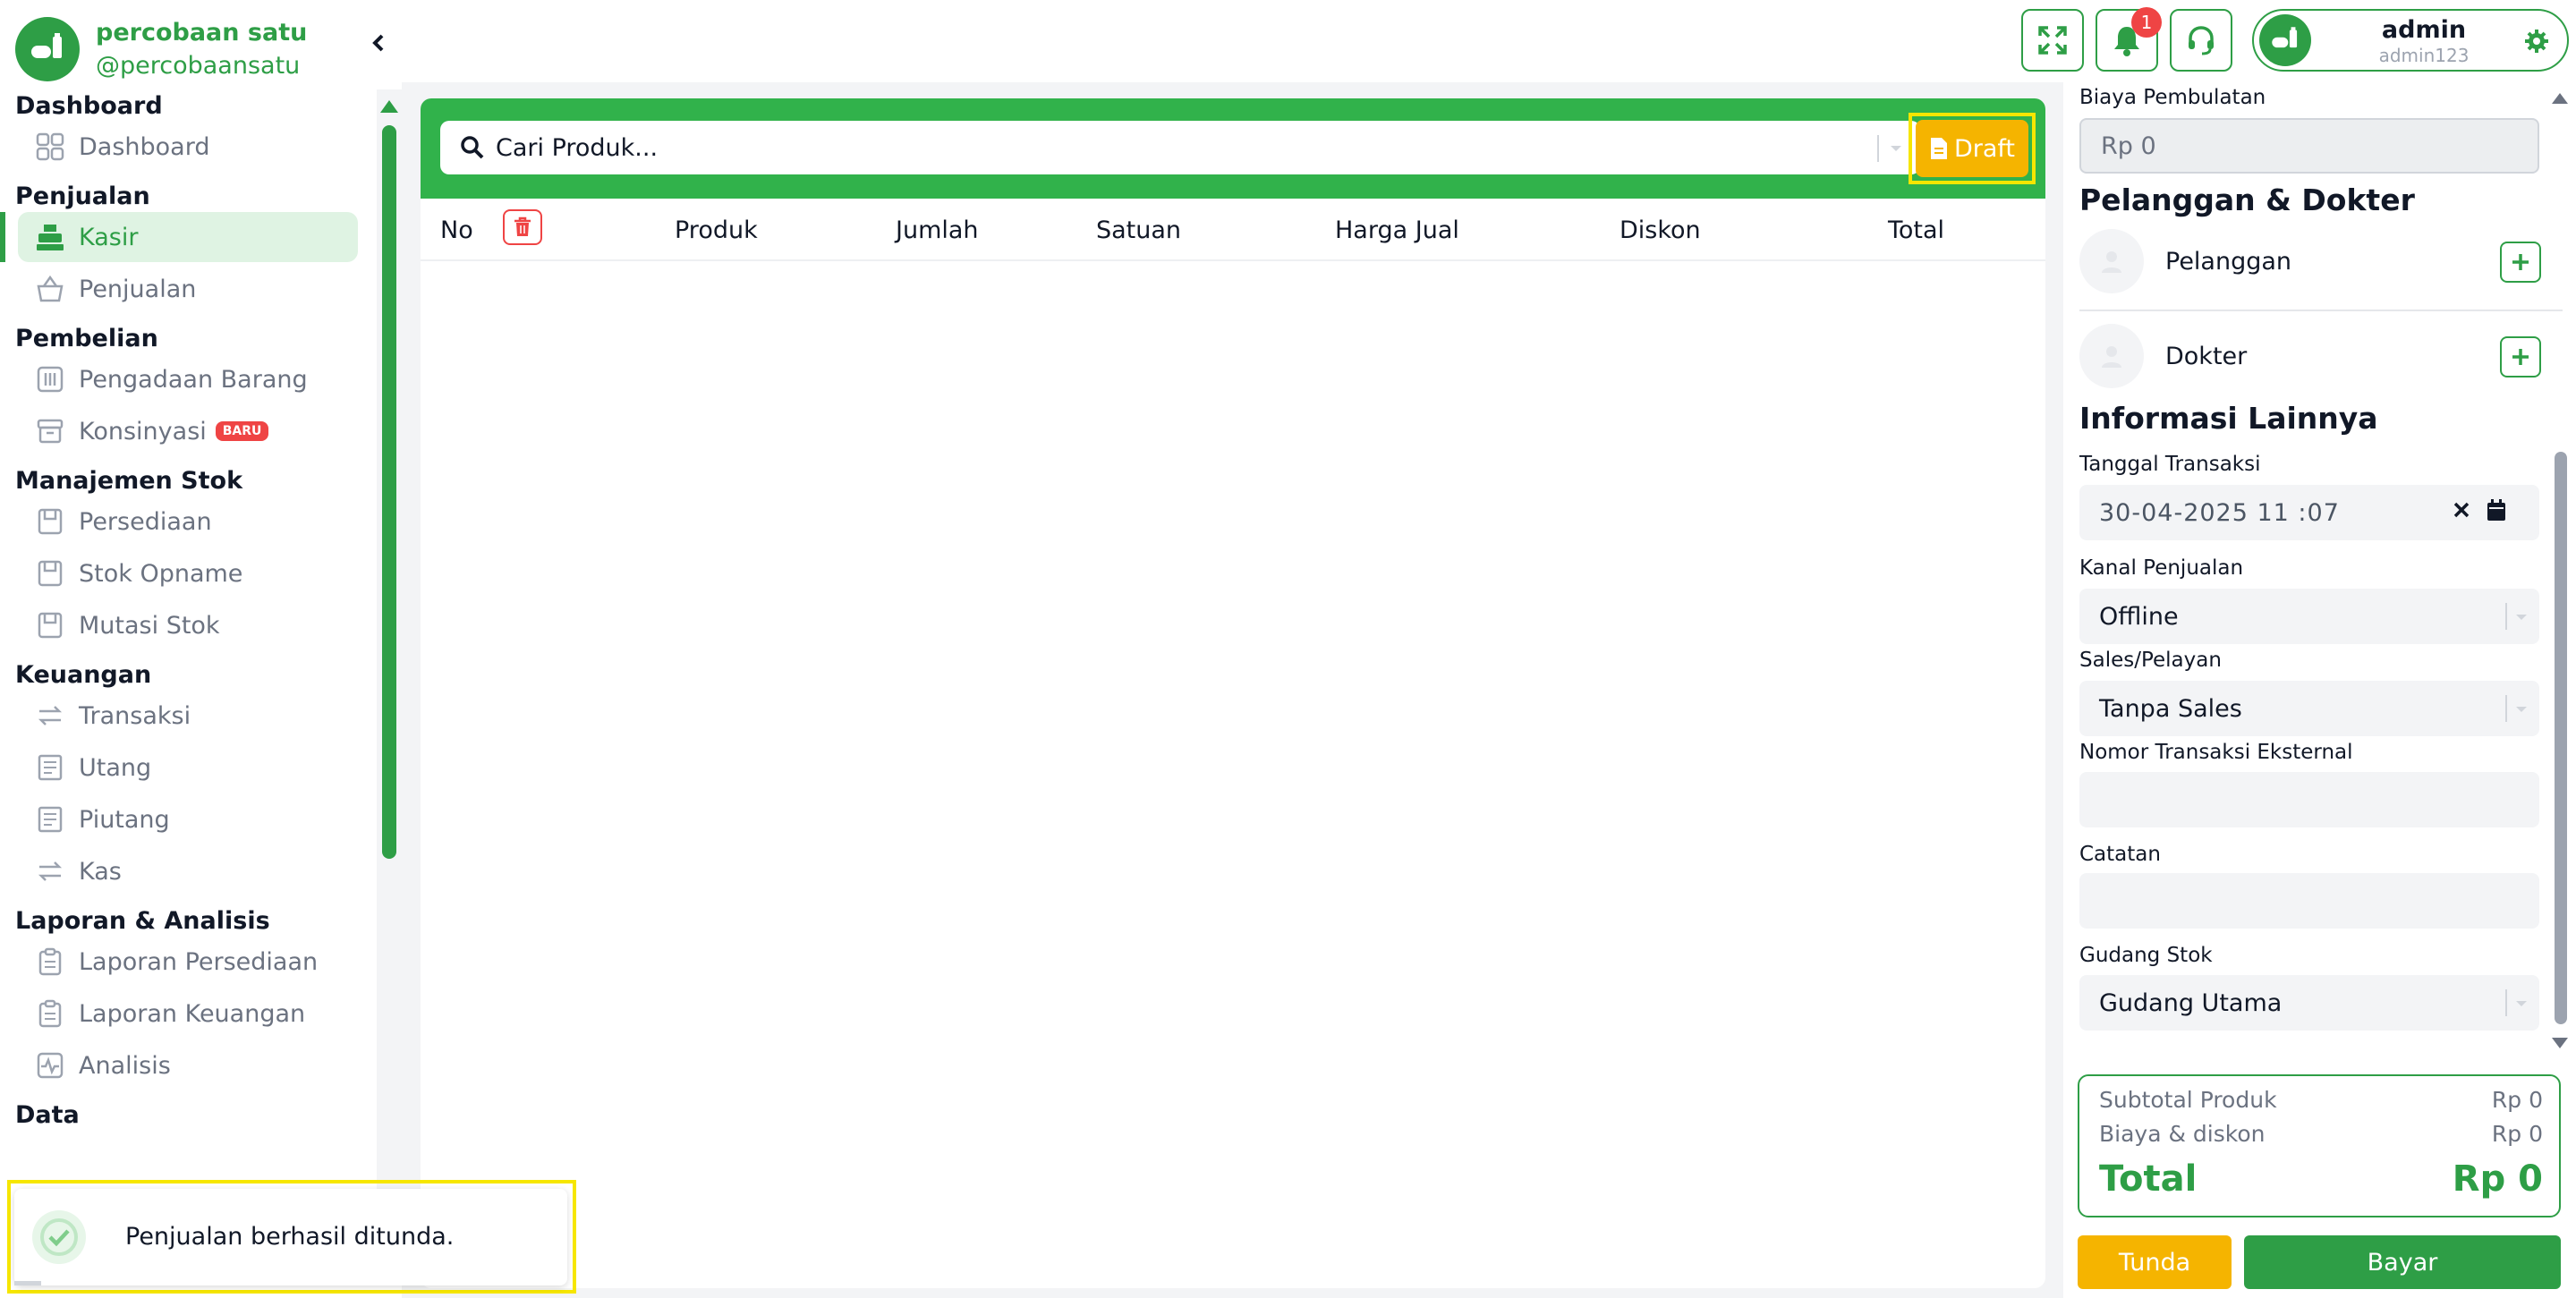 The height and width of the screenshot is (1298, 2576). I want to click on chevron-left-icon, so click(378, 43).